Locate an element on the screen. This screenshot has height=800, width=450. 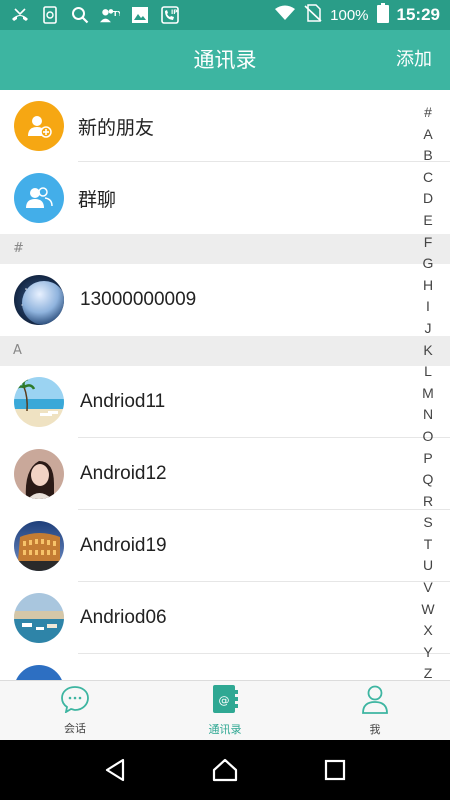
index-letter: V is located at coordinates (427, 588).